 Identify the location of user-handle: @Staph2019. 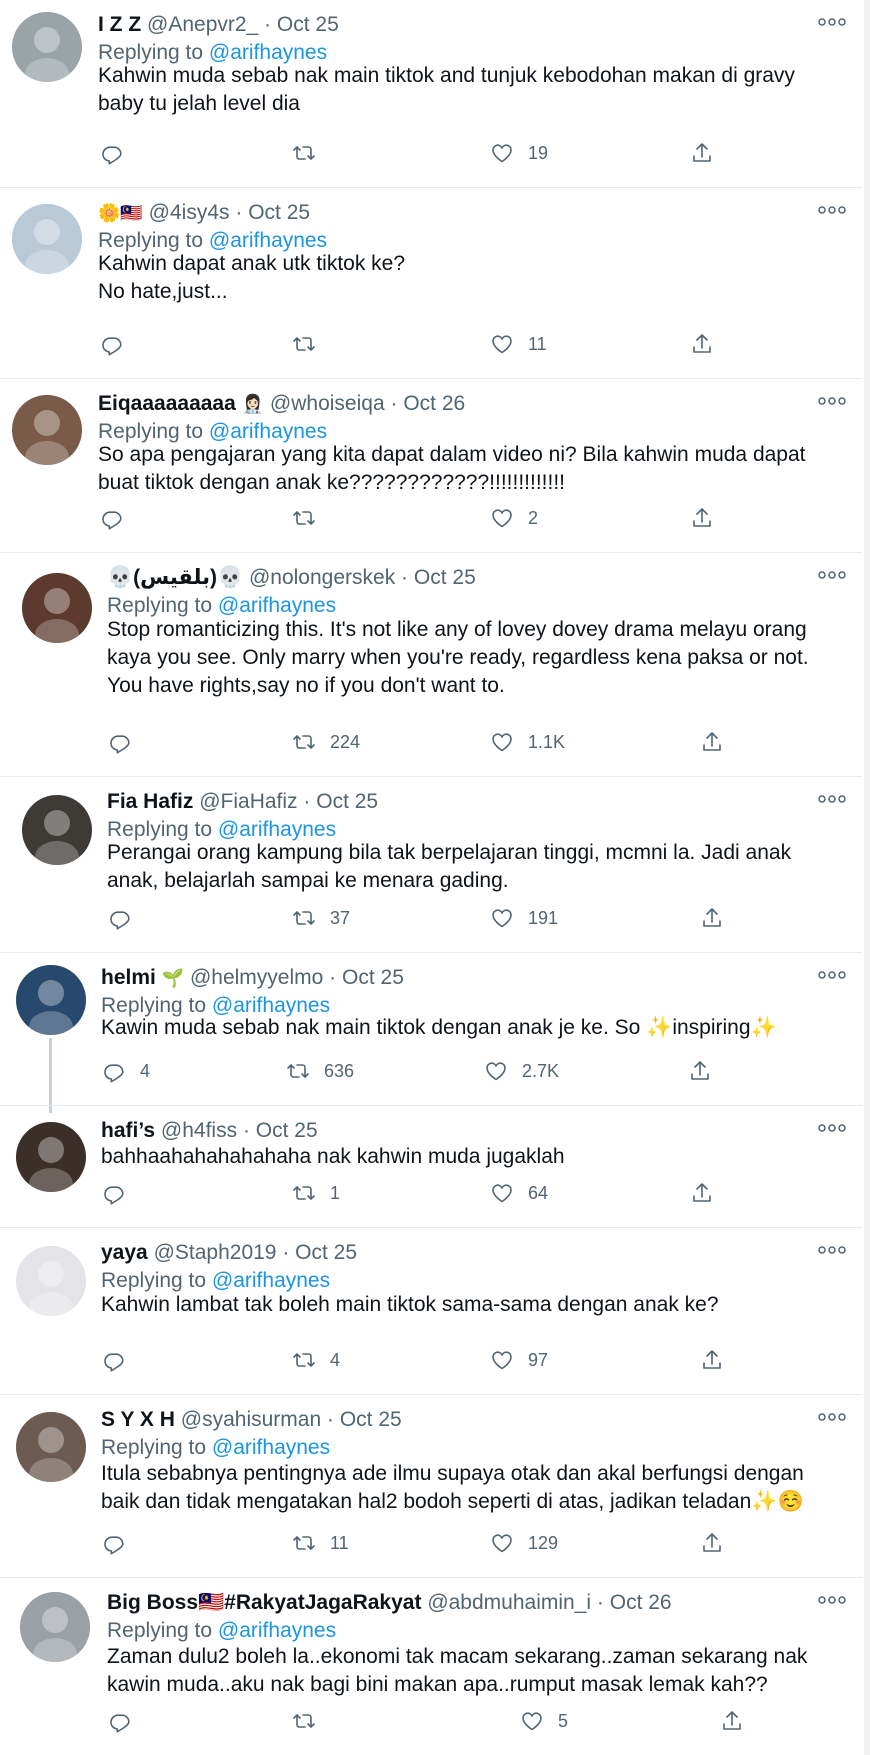
(215, 1252).